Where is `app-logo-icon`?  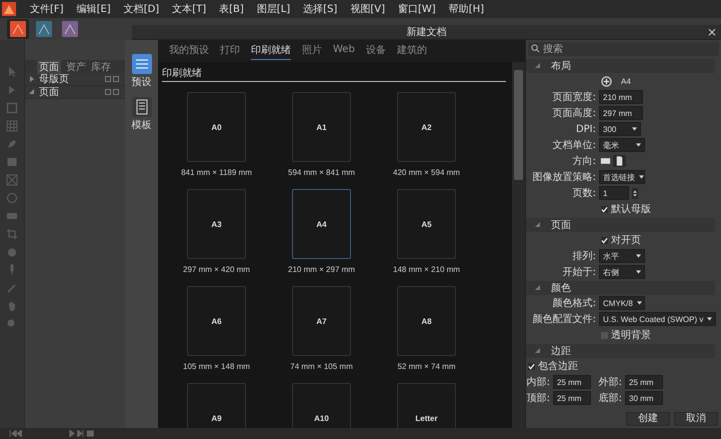
app-logo-icon is located at coordinates (9, 9).